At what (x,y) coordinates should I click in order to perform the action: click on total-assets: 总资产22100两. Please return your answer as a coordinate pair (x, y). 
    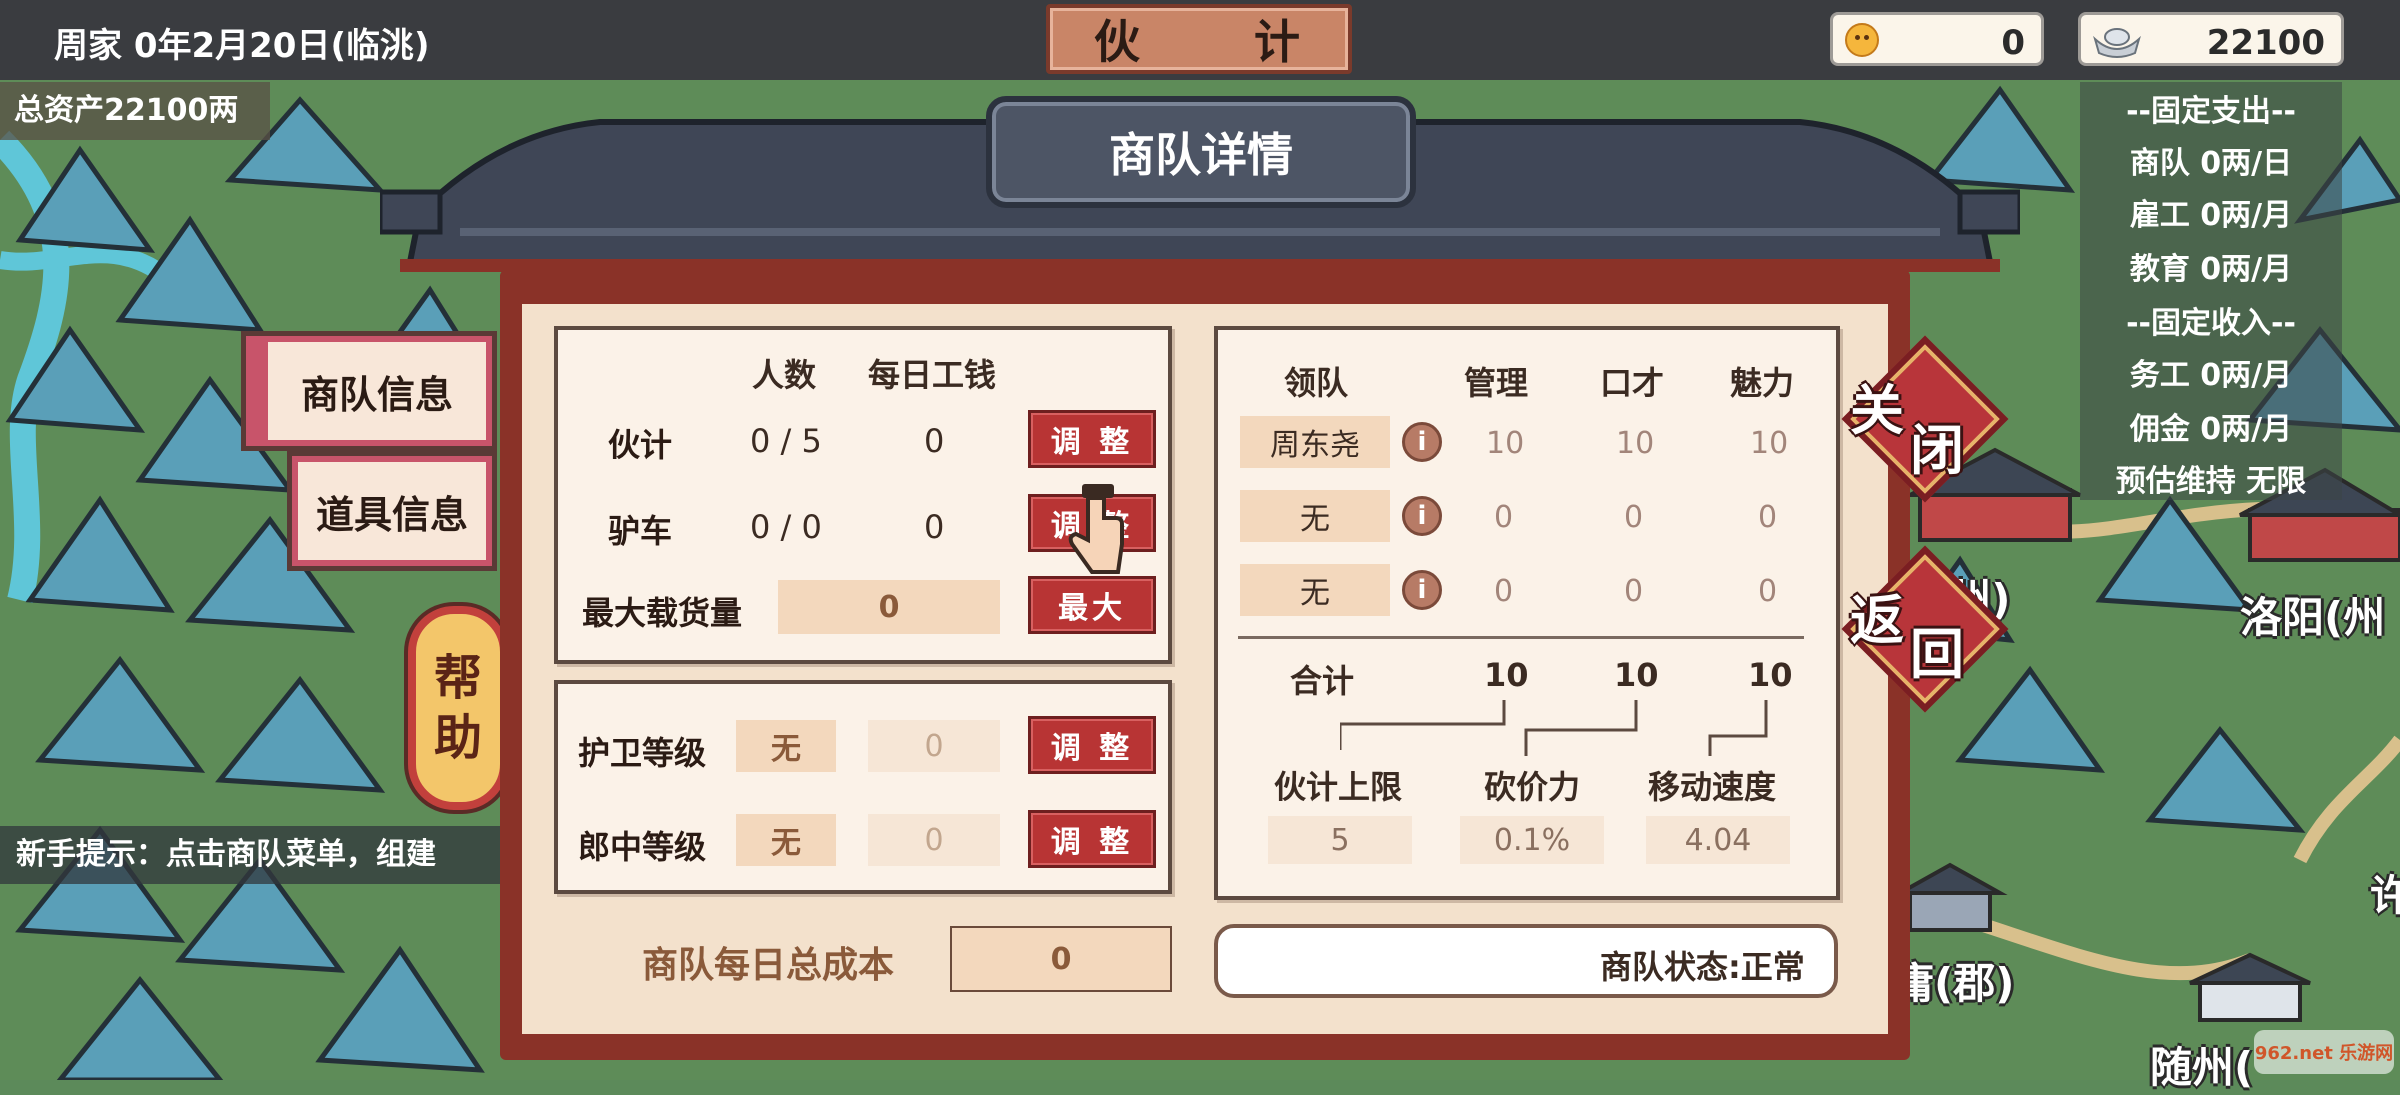
    Looking at the image, I should click on (135, 111).